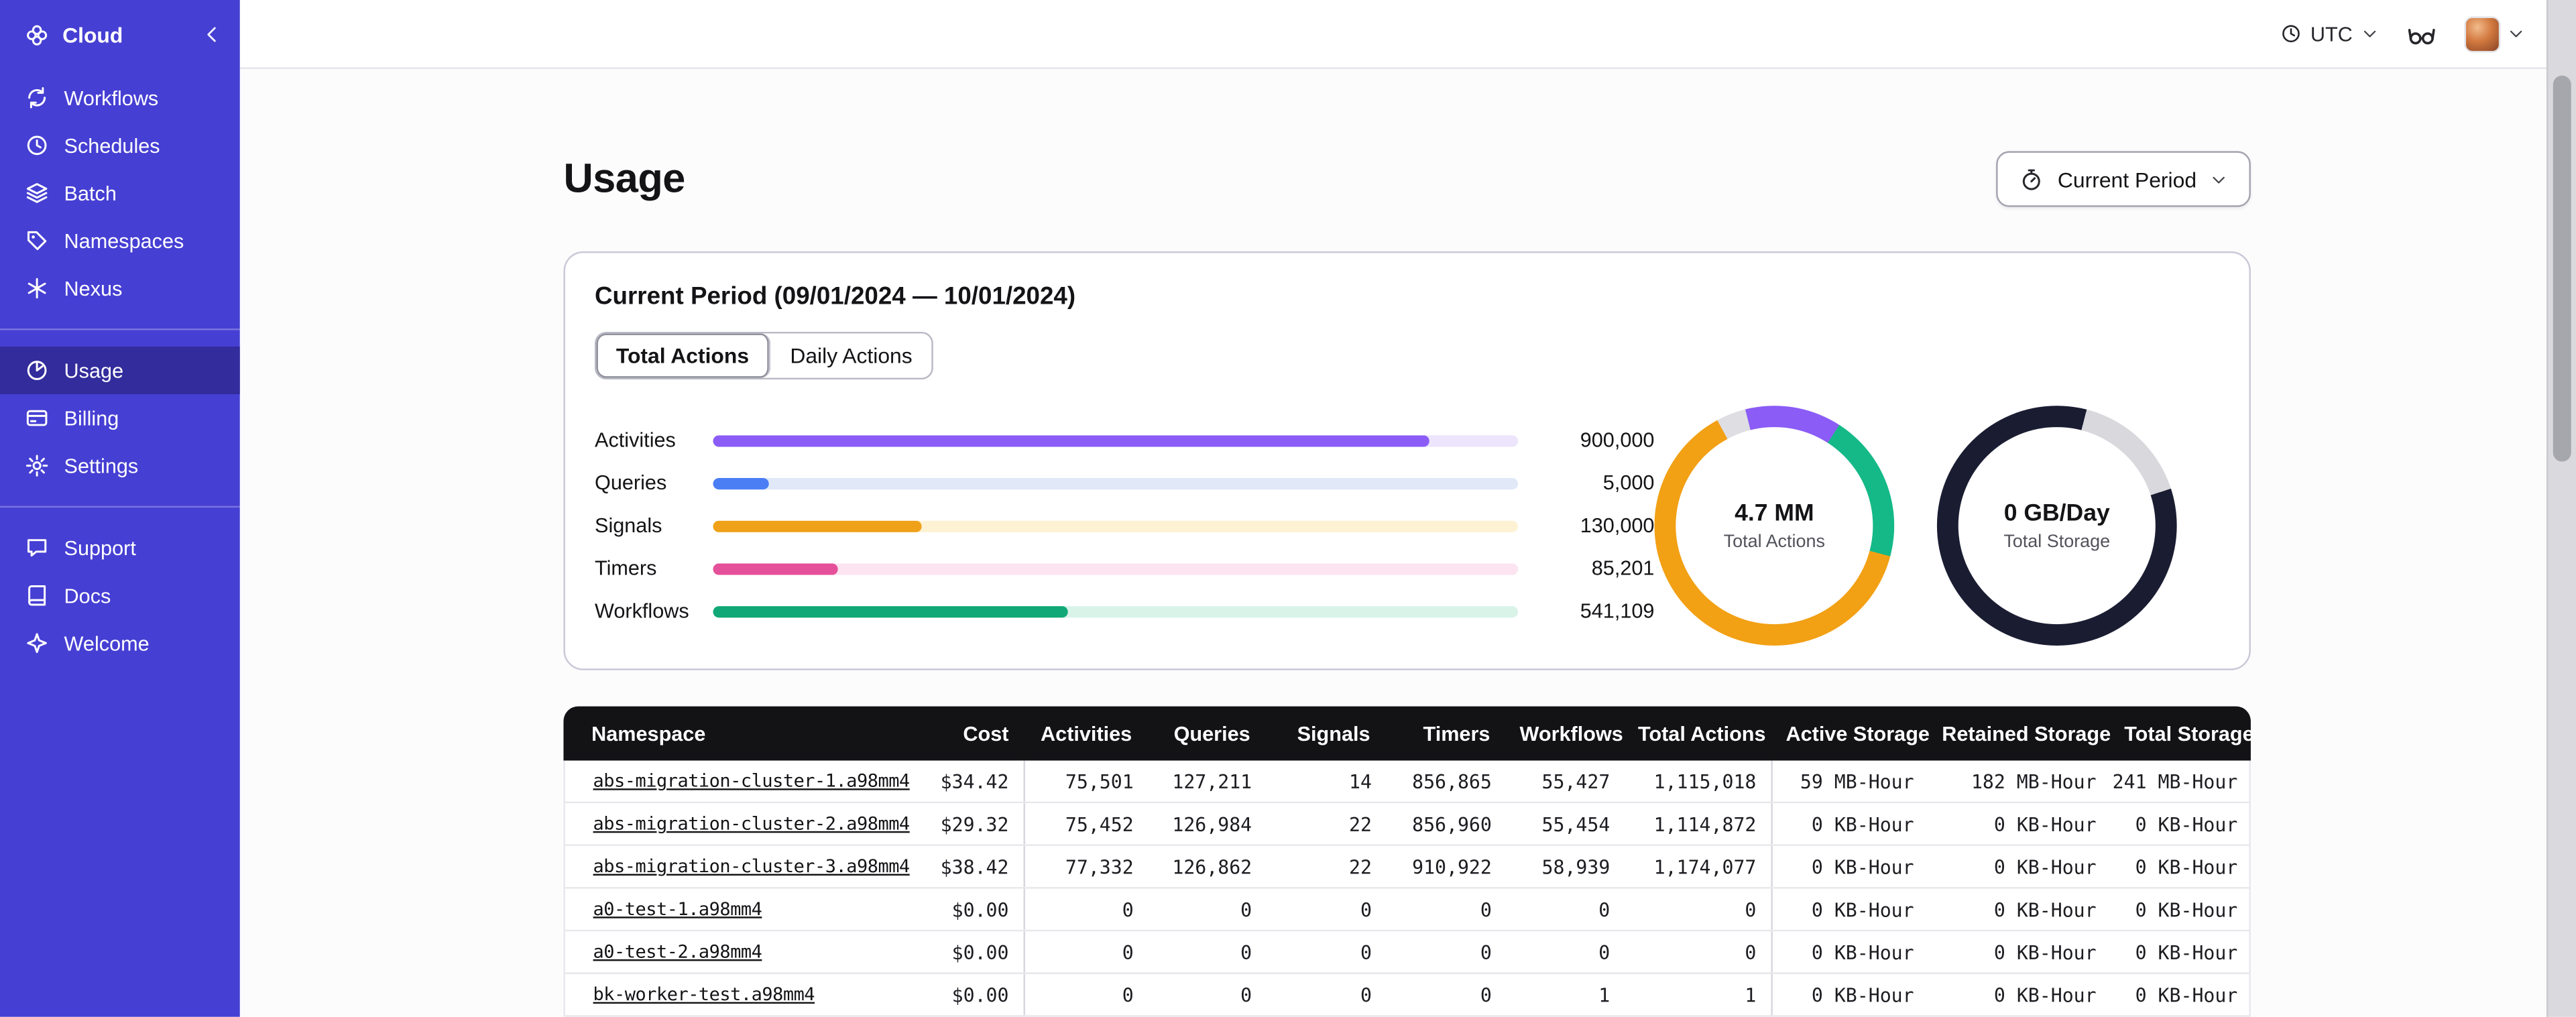 The image size is (2576, 1017). I want to click on avatar, so click(2482, 33).